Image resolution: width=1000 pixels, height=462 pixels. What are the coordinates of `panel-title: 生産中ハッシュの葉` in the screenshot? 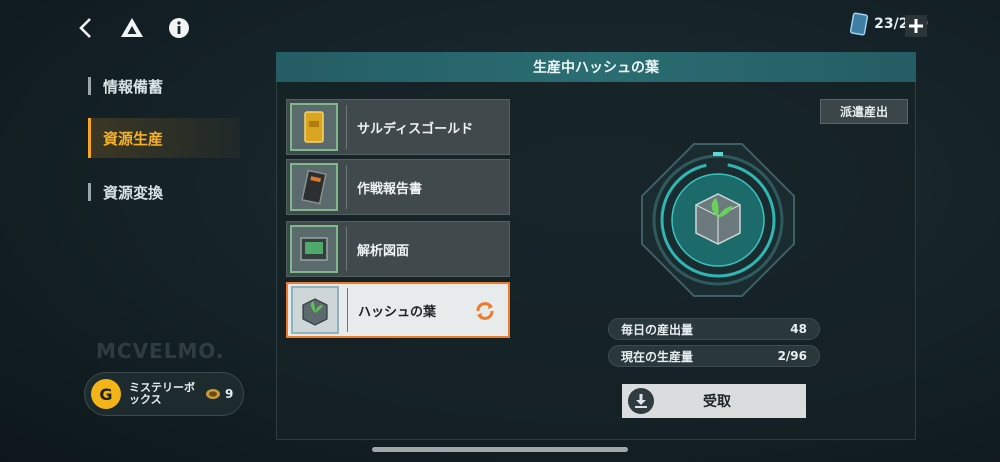 It's located at (596, 67).